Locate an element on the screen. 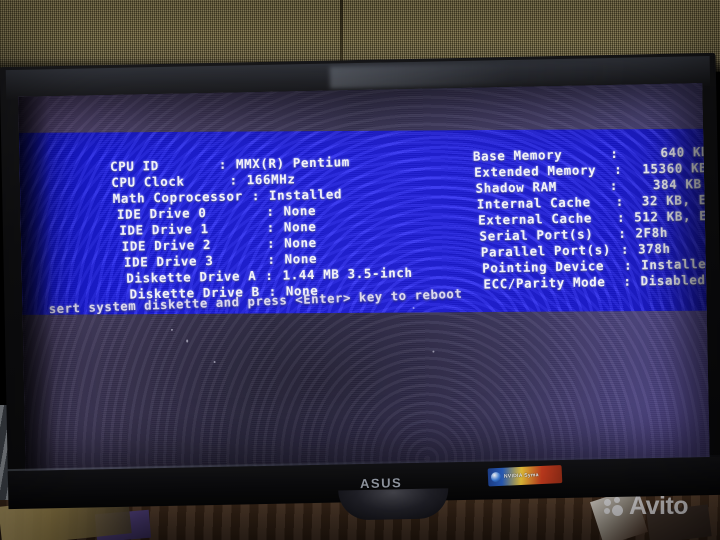 The width and height of the screenshot is (720, 540). vendor-badge-sticker: NVIDIA Syma is located at coordinates (525, 476).